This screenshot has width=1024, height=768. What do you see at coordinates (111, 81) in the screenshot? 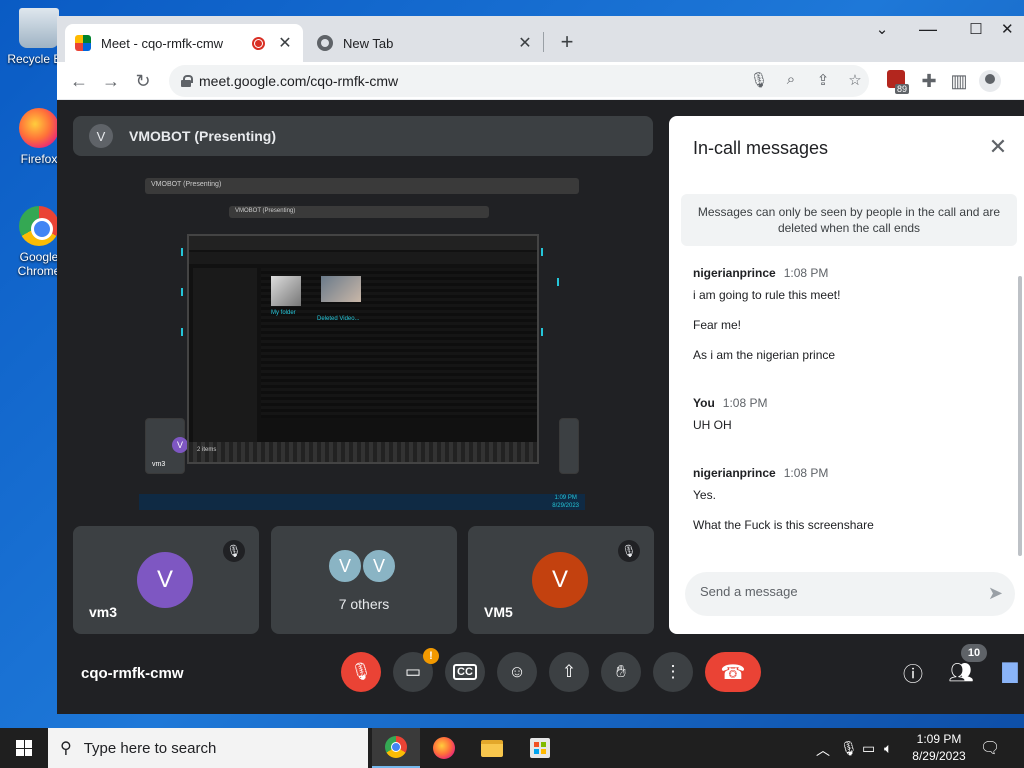
I see `forward-button: →` at bounding box center [111, 81].